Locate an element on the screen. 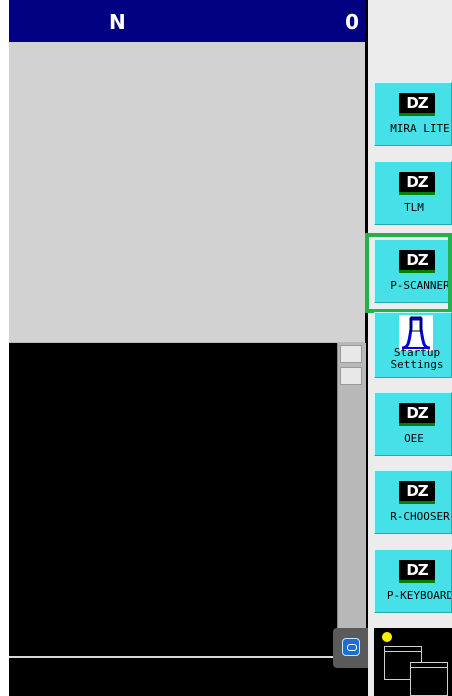 The width and height of the screenshot is (452, 696). remote-support-icon is located at coordinates (351, 647).